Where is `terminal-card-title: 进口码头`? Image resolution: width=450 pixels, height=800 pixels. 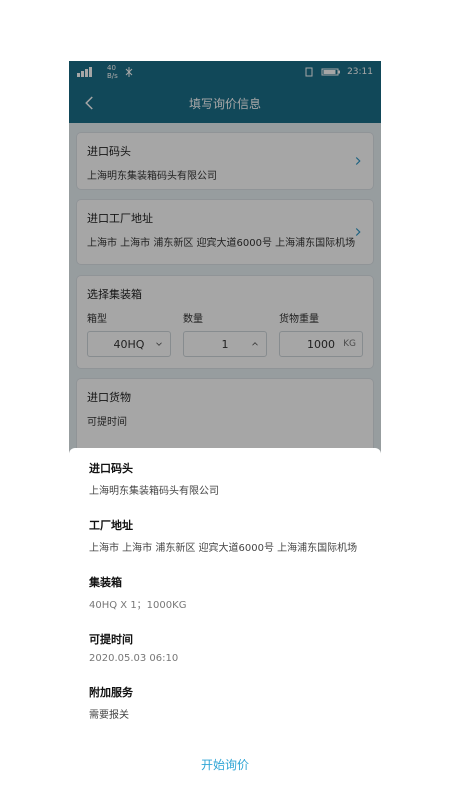 terminal-card-title: 进口码头 is located at coordinates (109, 151).